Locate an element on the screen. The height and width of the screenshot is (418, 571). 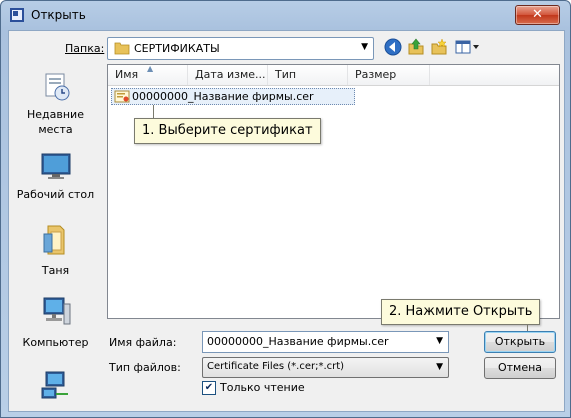
place-user: Таня is located at coordinates (55, 249).